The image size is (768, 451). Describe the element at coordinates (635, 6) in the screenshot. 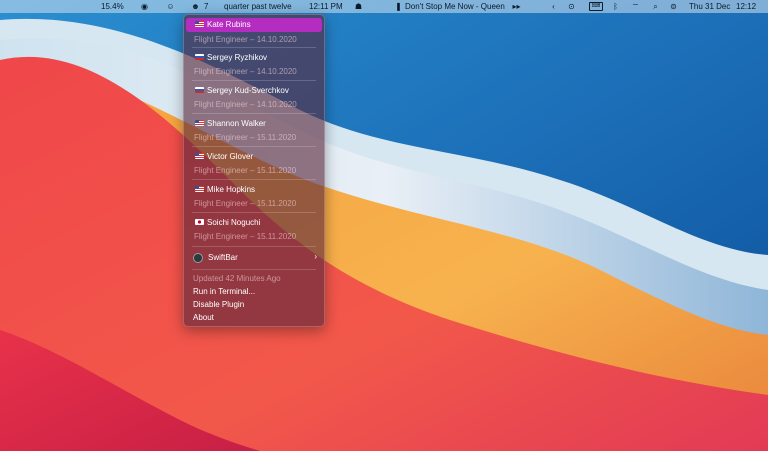

I see `wifi-off-icon: ⌔` at that location.